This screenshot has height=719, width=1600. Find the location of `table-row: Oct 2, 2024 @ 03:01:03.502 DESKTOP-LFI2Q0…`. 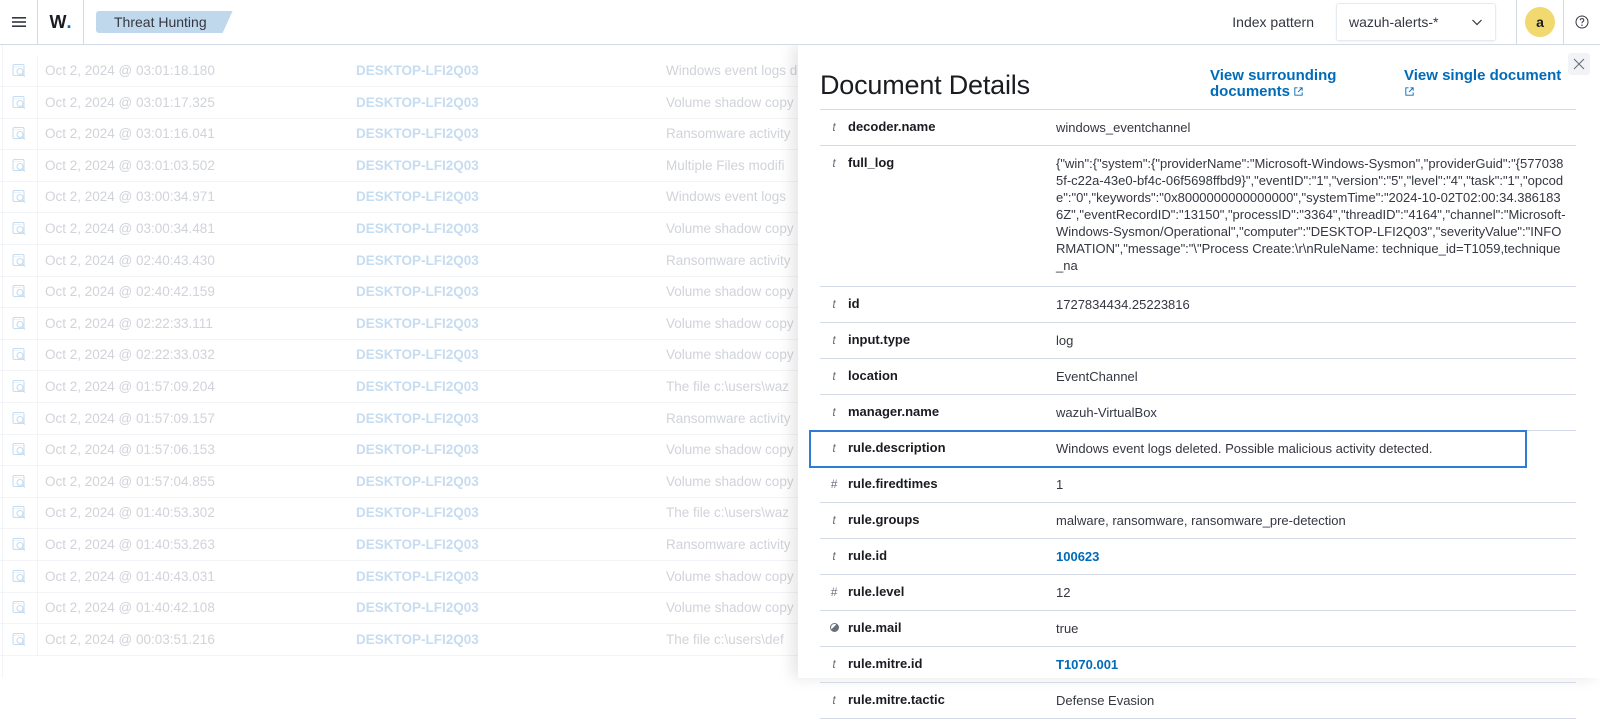

table-row: Oct 2, 2024 @ 03:01:03.502 DESKTOP-LFI2Q0… is located at coordinates (400, 165).